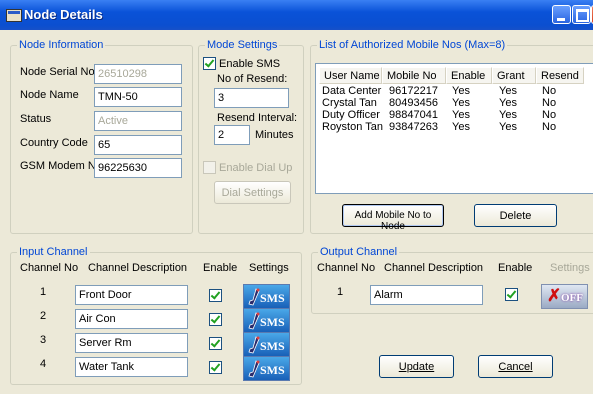  Describe the element at coordinates (61, 45) in the screenshot. I see `group-legend: Node Information` at that location.